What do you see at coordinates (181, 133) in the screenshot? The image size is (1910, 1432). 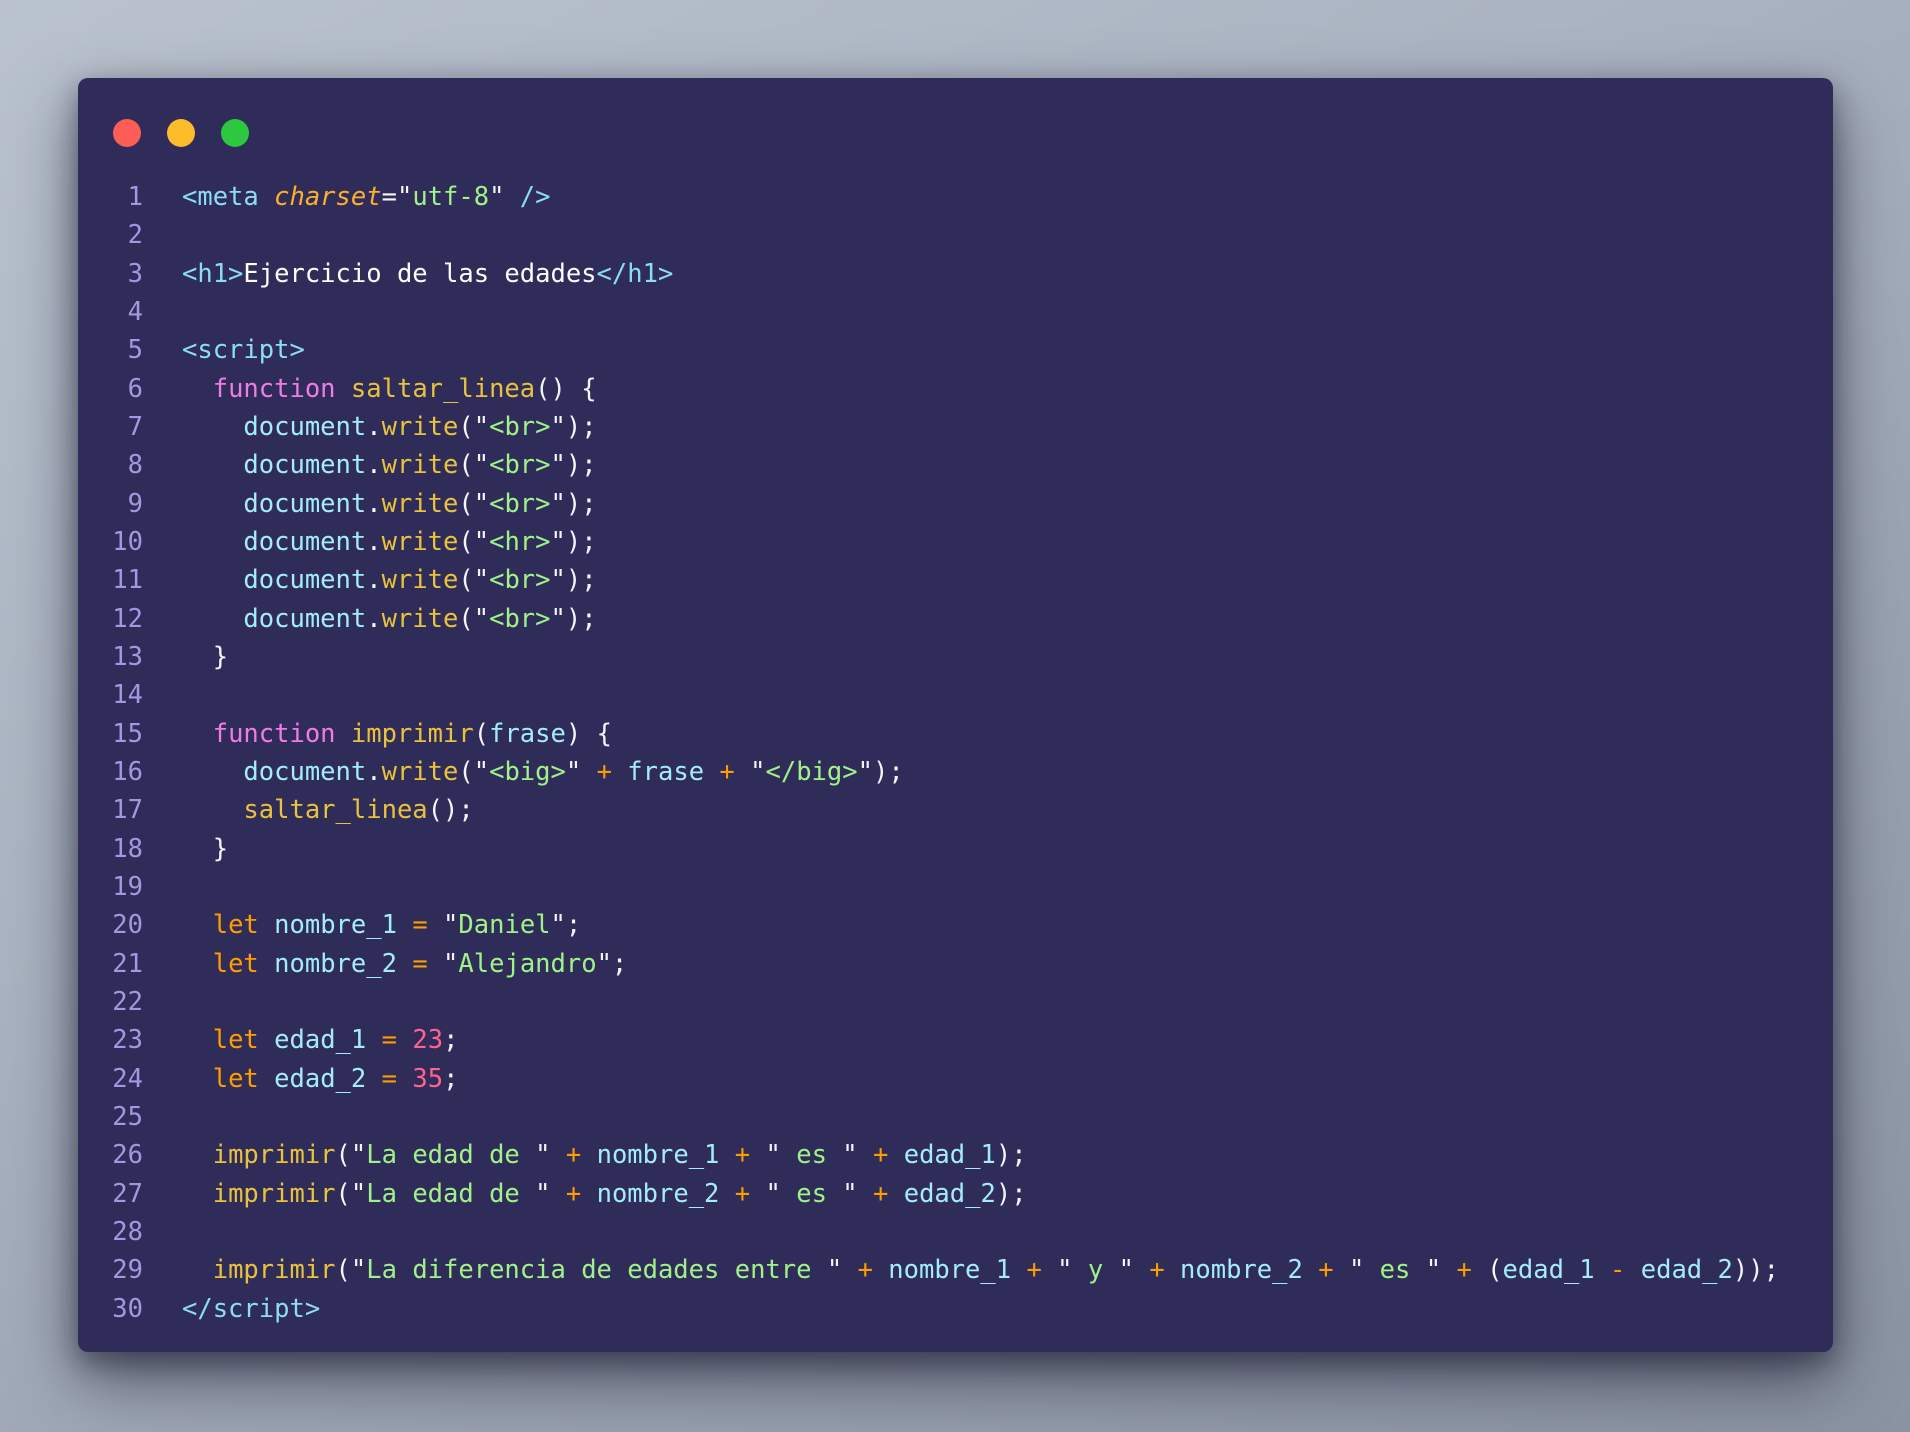 I see `minimize-window-icon` at bounding box center [181, 133].